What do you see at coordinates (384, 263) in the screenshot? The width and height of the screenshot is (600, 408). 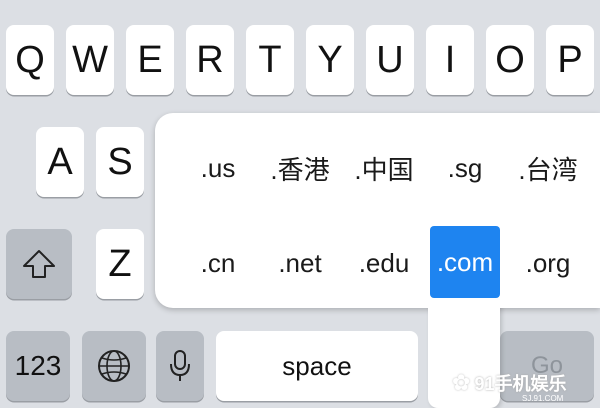 I see `tld-option-edu: .edu` at bounding box center [384, 263].